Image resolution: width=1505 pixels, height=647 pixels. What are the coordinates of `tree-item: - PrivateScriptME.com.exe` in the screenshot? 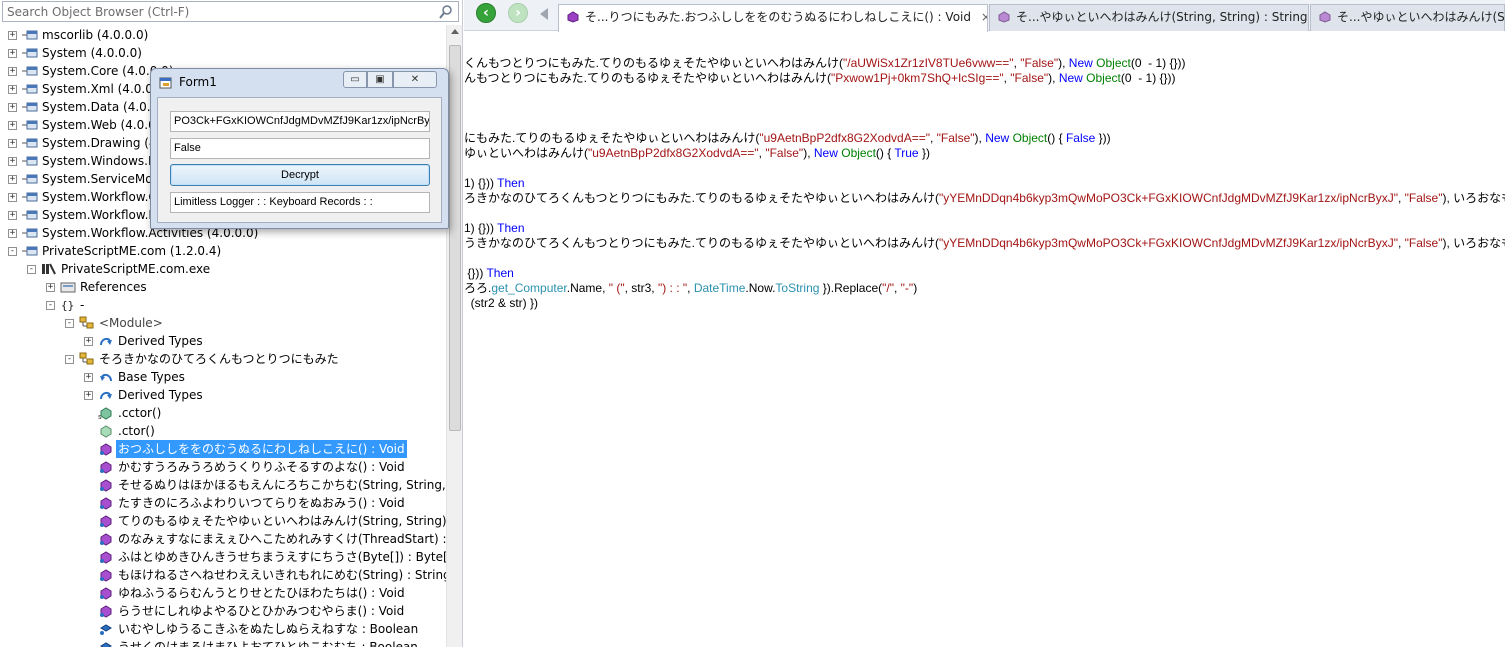 It's located at (223, 269).